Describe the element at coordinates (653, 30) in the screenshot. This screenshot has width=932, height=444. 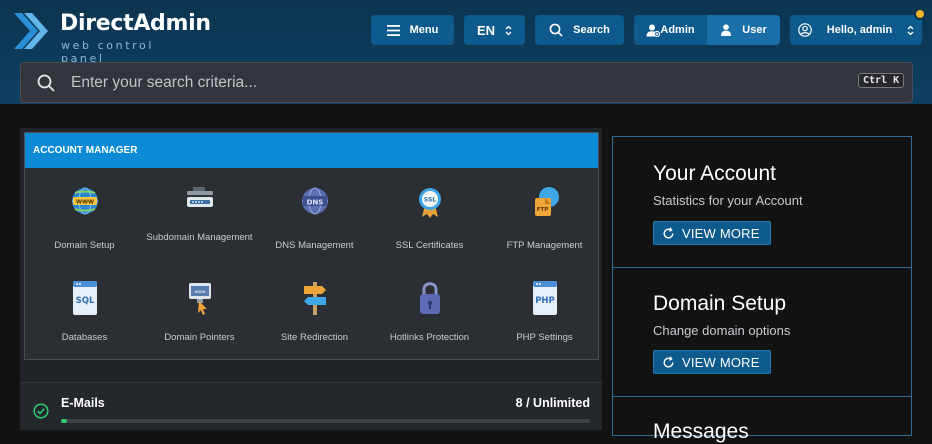
I see `user-admin-icon` at that location.